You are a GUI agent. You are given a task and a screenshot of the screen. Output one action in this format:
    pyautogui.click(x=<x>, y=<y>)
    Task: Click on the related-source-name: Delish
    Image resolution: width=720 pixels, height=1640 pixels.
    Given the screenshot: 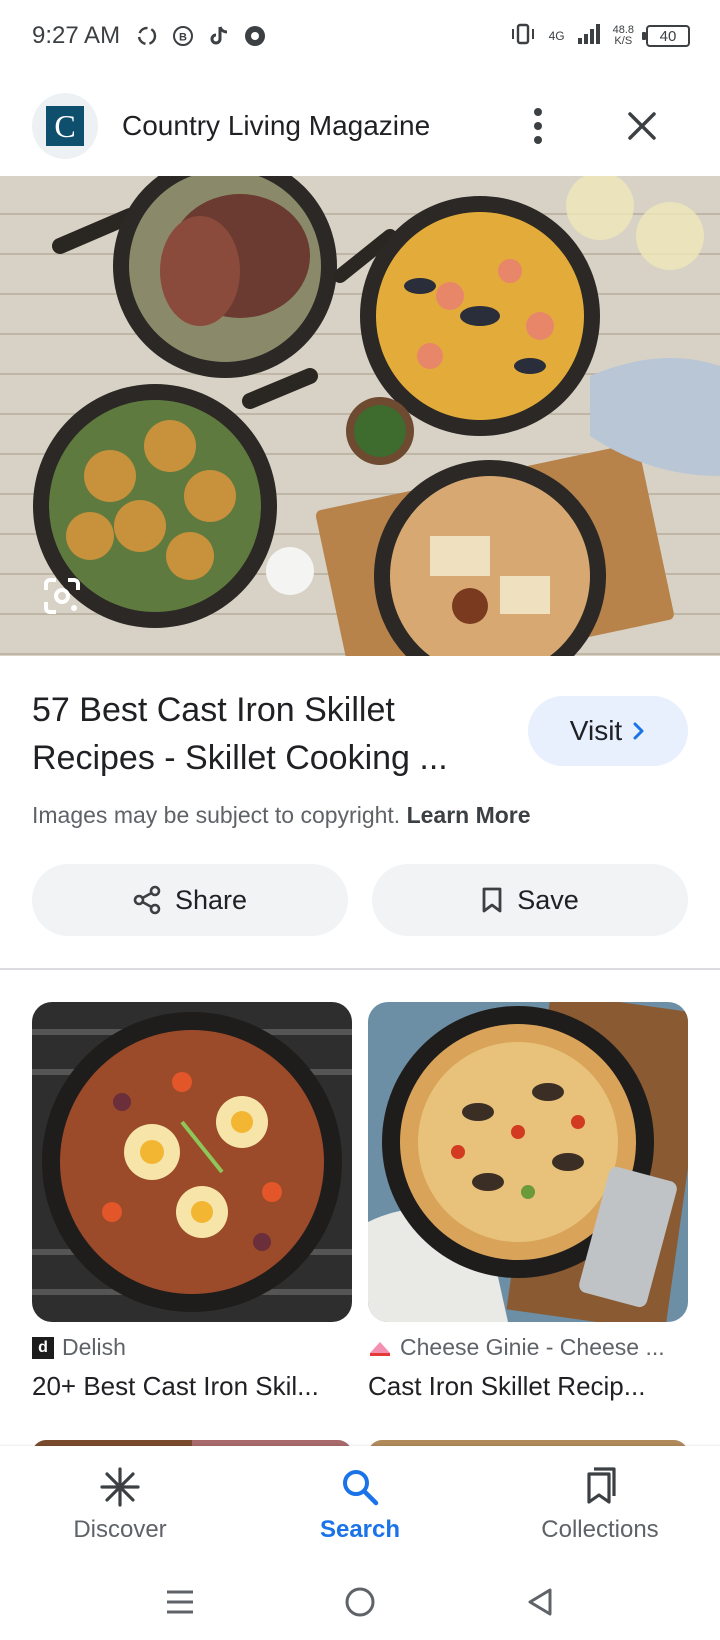 What is the action you would take?
    pyautogui.click(x=94, y=1347)
    